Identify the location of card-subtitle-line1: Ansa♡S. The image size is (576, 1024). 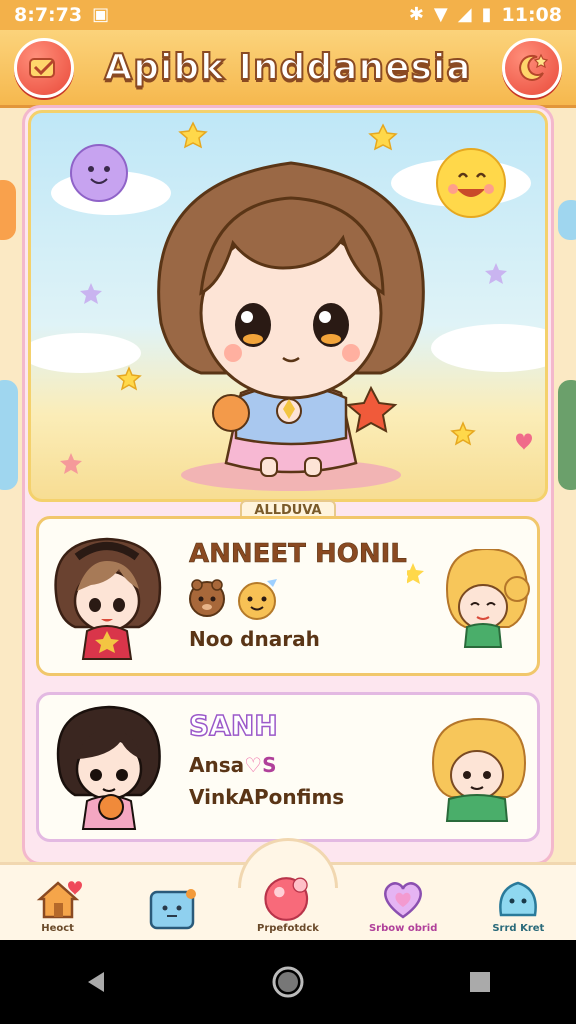
(232, 765).